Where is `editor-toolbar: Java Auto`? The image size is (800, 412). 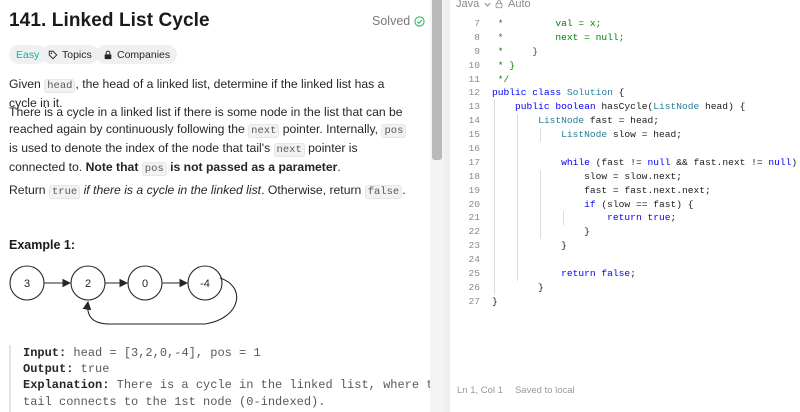 editor-toolbar: Java Auto is located at coordinates (625, 7).